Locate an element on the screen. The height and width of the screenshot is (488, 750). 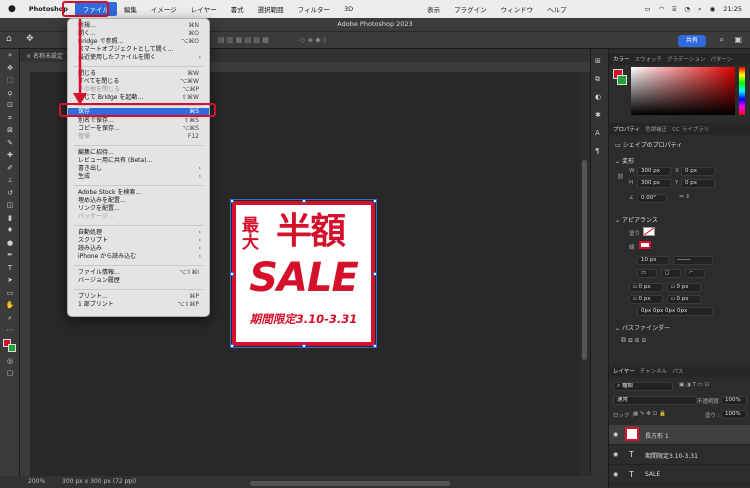
corner-tl-field: ▫ 0 px is located at coordinates (646, 287).